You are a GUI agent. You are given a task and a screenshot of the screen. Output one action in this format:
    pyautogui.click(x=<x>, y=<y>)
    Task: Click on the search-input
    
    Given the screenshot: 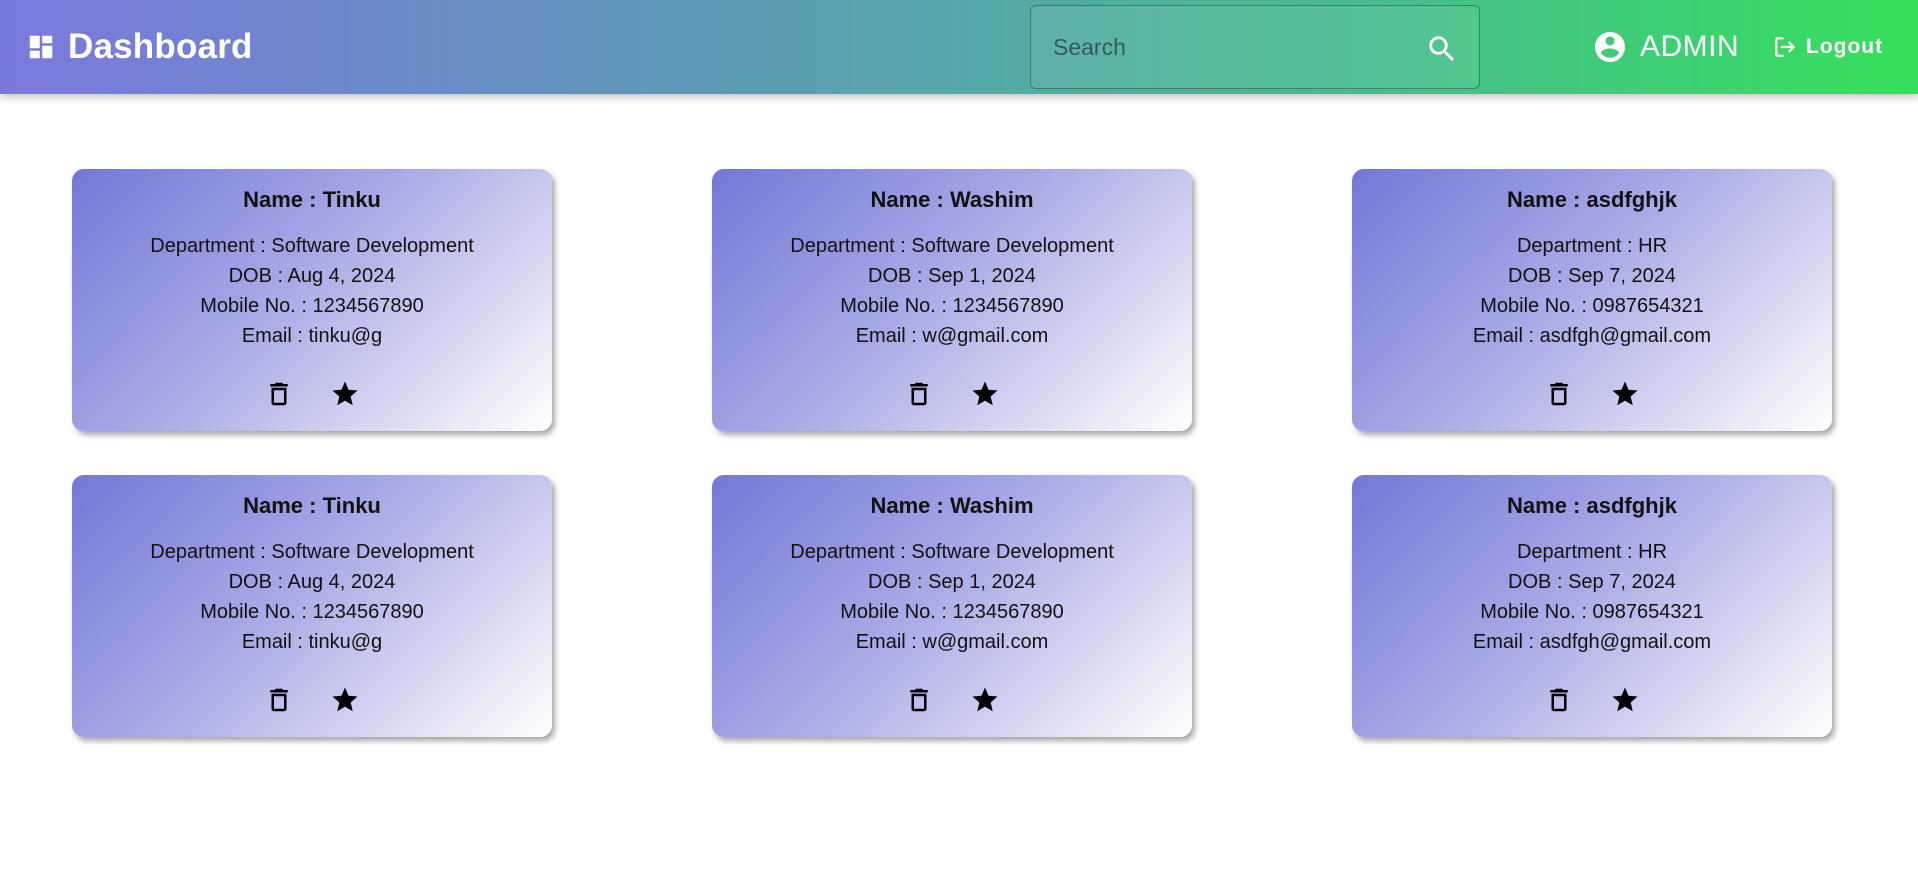 What is the action you would take?
    pyautogui.click(x=1255, y=47)
    